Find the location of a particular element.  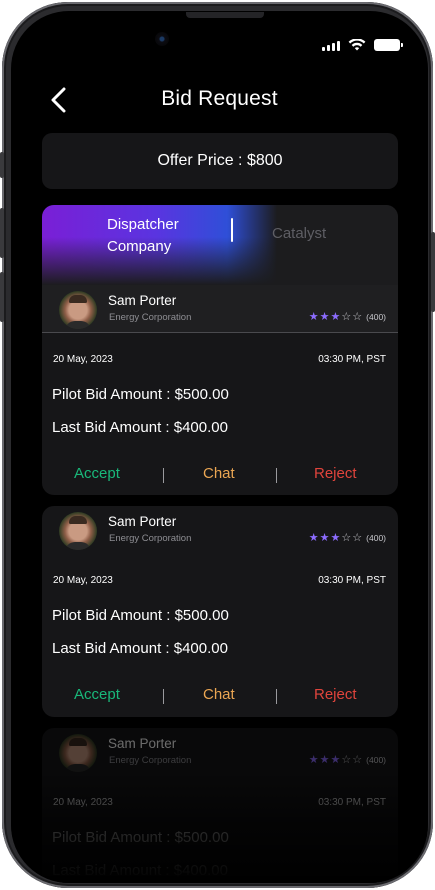

tab-catalyst: Catalyst is located at coordinates (299, 233).